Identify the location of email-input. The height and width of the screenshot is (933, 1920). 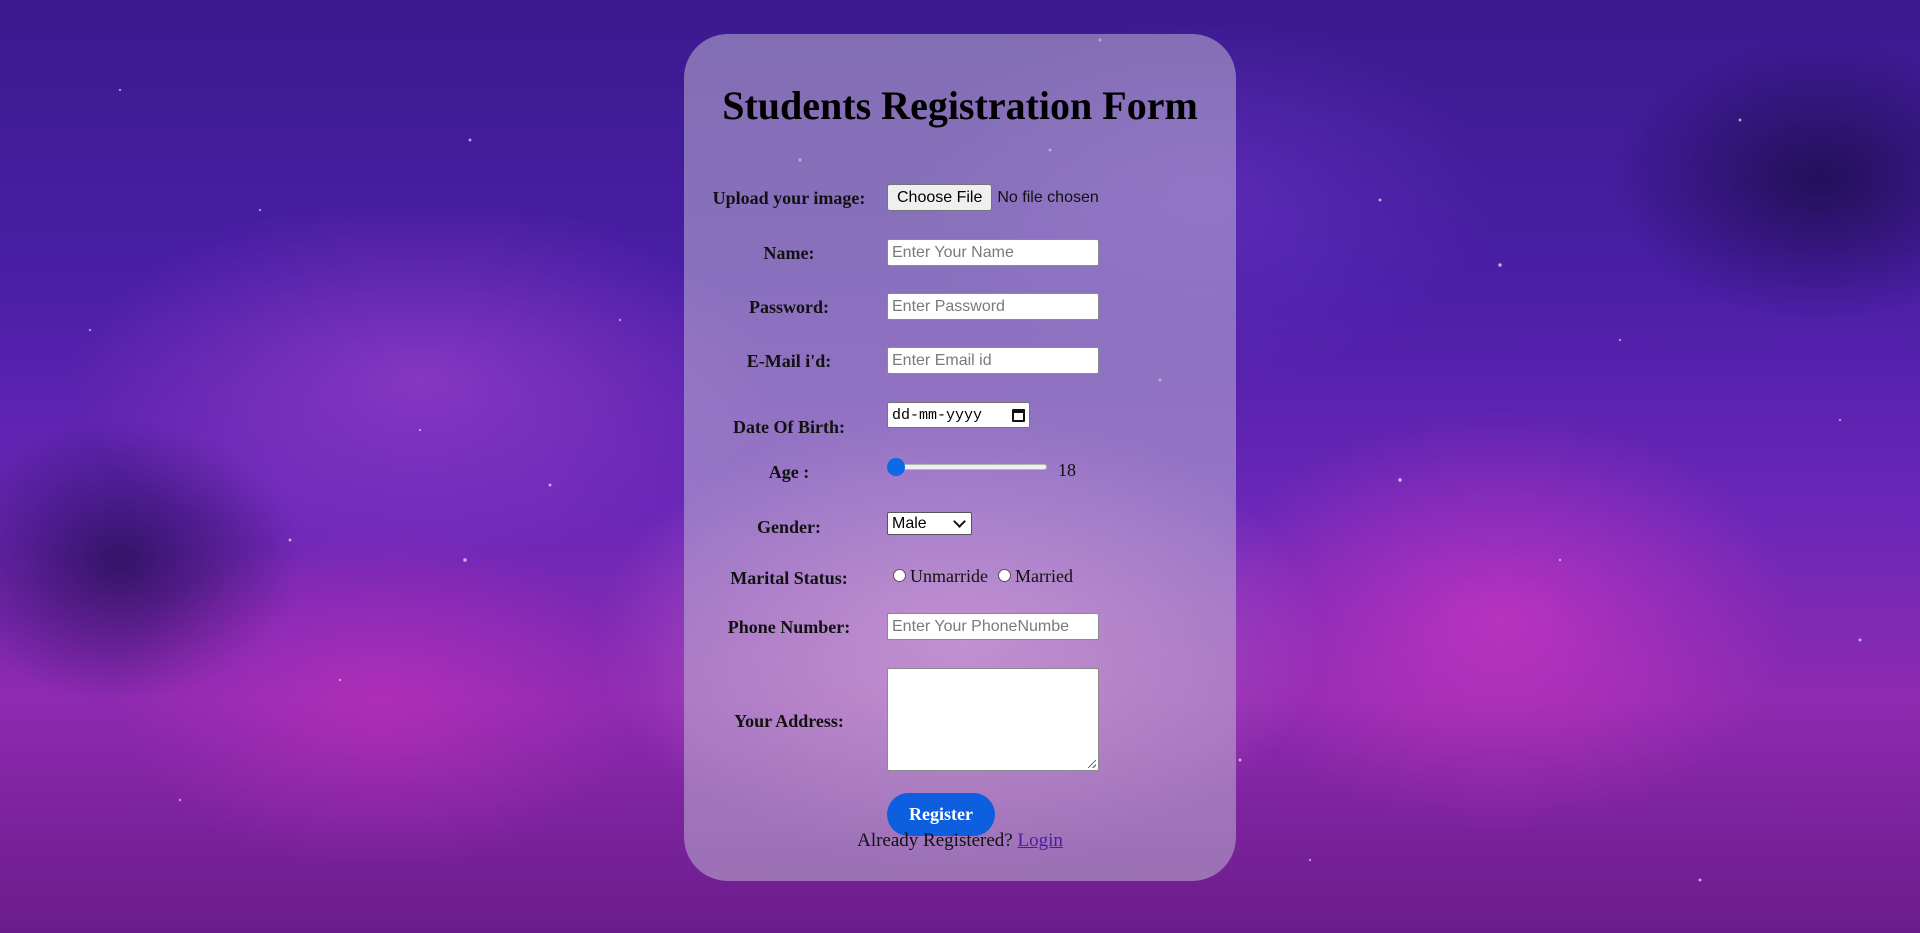
(993, 360).